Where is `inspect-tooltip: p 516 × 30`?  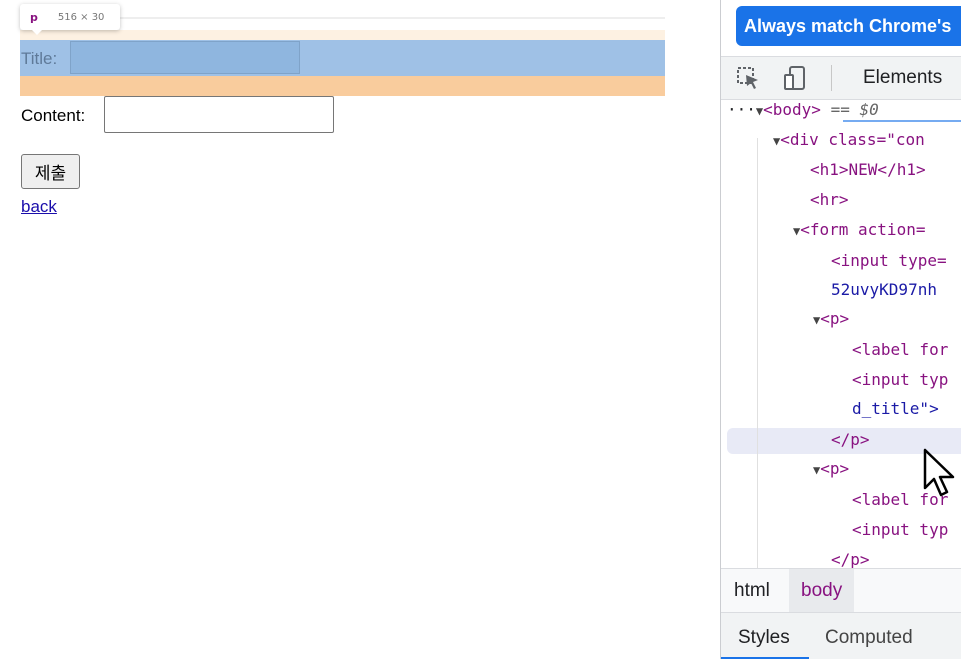
inspect-tooltip: p 516 × 30 is located at coordinates (70, 19).